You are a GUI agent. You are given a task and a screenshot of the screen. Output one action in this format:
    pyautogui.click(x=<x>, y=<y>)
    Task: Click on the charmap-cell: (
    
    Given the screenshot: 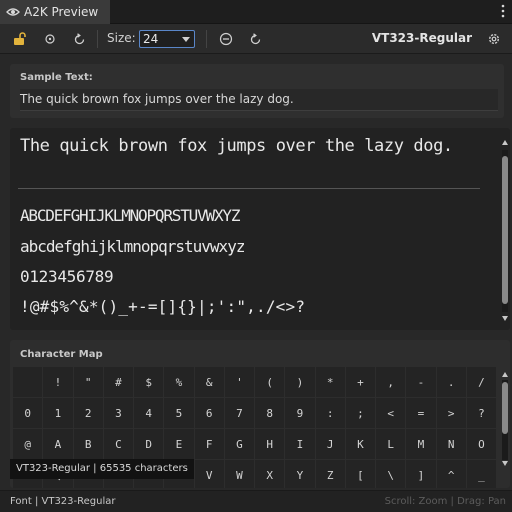 What is the action you would take?
    pyautogui.click(x=270, y=382)
    